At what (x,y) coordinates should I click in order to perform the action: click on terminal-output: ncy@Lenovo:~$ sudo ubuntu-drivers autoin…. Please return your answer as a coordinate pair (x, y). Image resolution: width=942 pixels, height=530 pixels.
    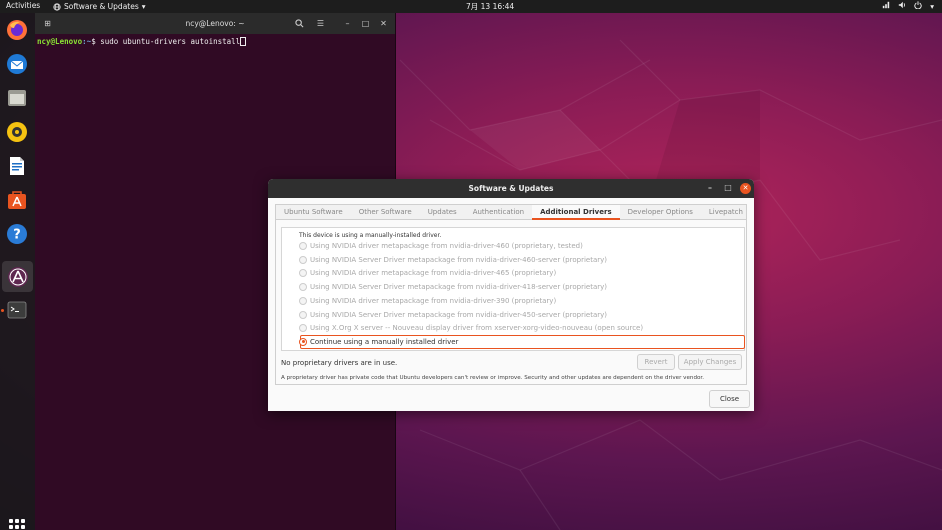
    Looking at the image, I should click on (215, 41).